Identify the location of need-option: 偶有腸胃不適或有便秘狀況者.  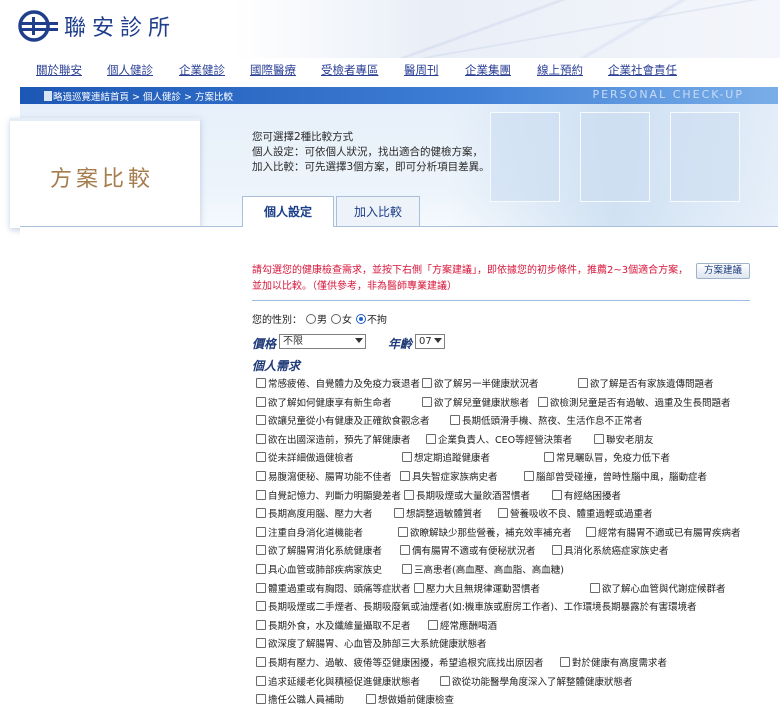
(468, 550).